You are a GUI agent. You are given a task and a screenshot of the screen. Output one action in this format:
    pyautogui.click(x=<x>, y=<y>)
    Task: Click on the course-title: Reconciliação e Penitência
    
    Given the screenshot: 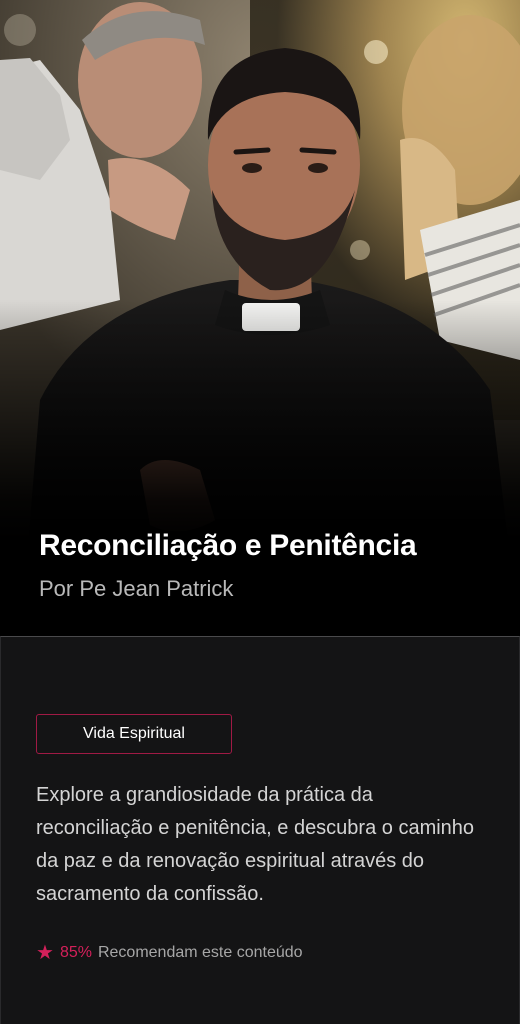 What is the action you would take?
    pyautogui.click(x=228, y=545)
    